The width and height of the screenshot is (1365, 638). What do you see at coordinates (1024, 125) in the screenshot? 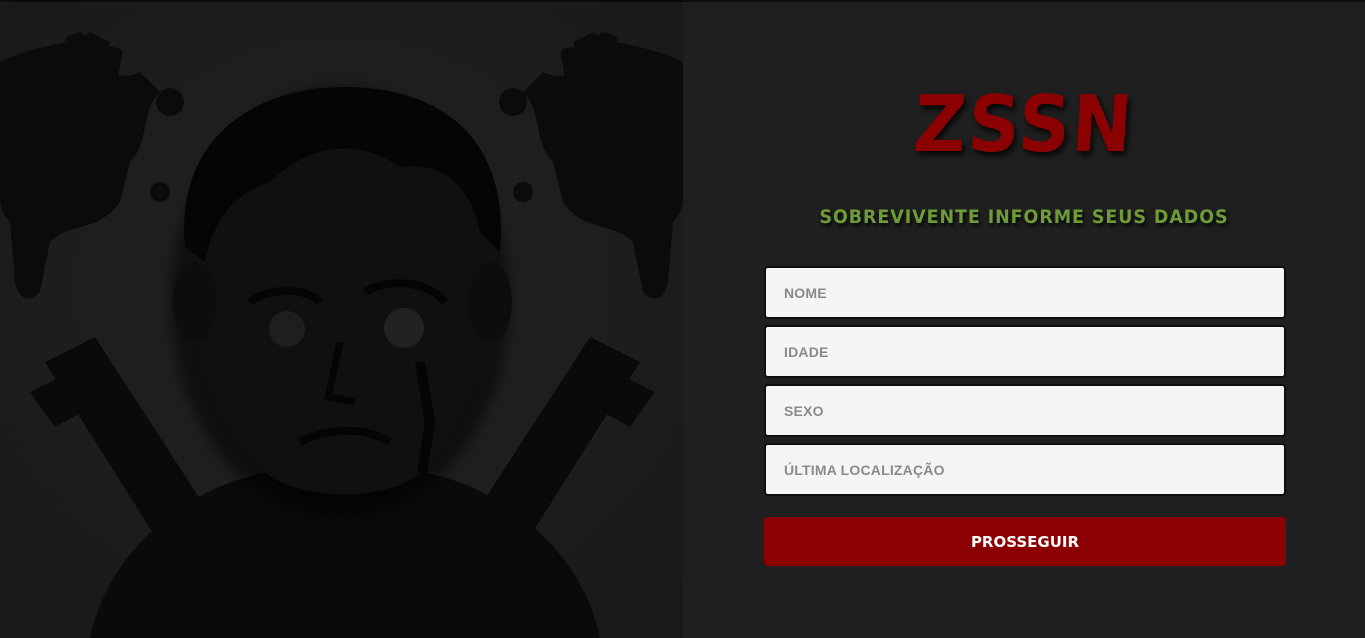
I see `zssn-logo: ZSSN` at bounding box center [1024, 125].